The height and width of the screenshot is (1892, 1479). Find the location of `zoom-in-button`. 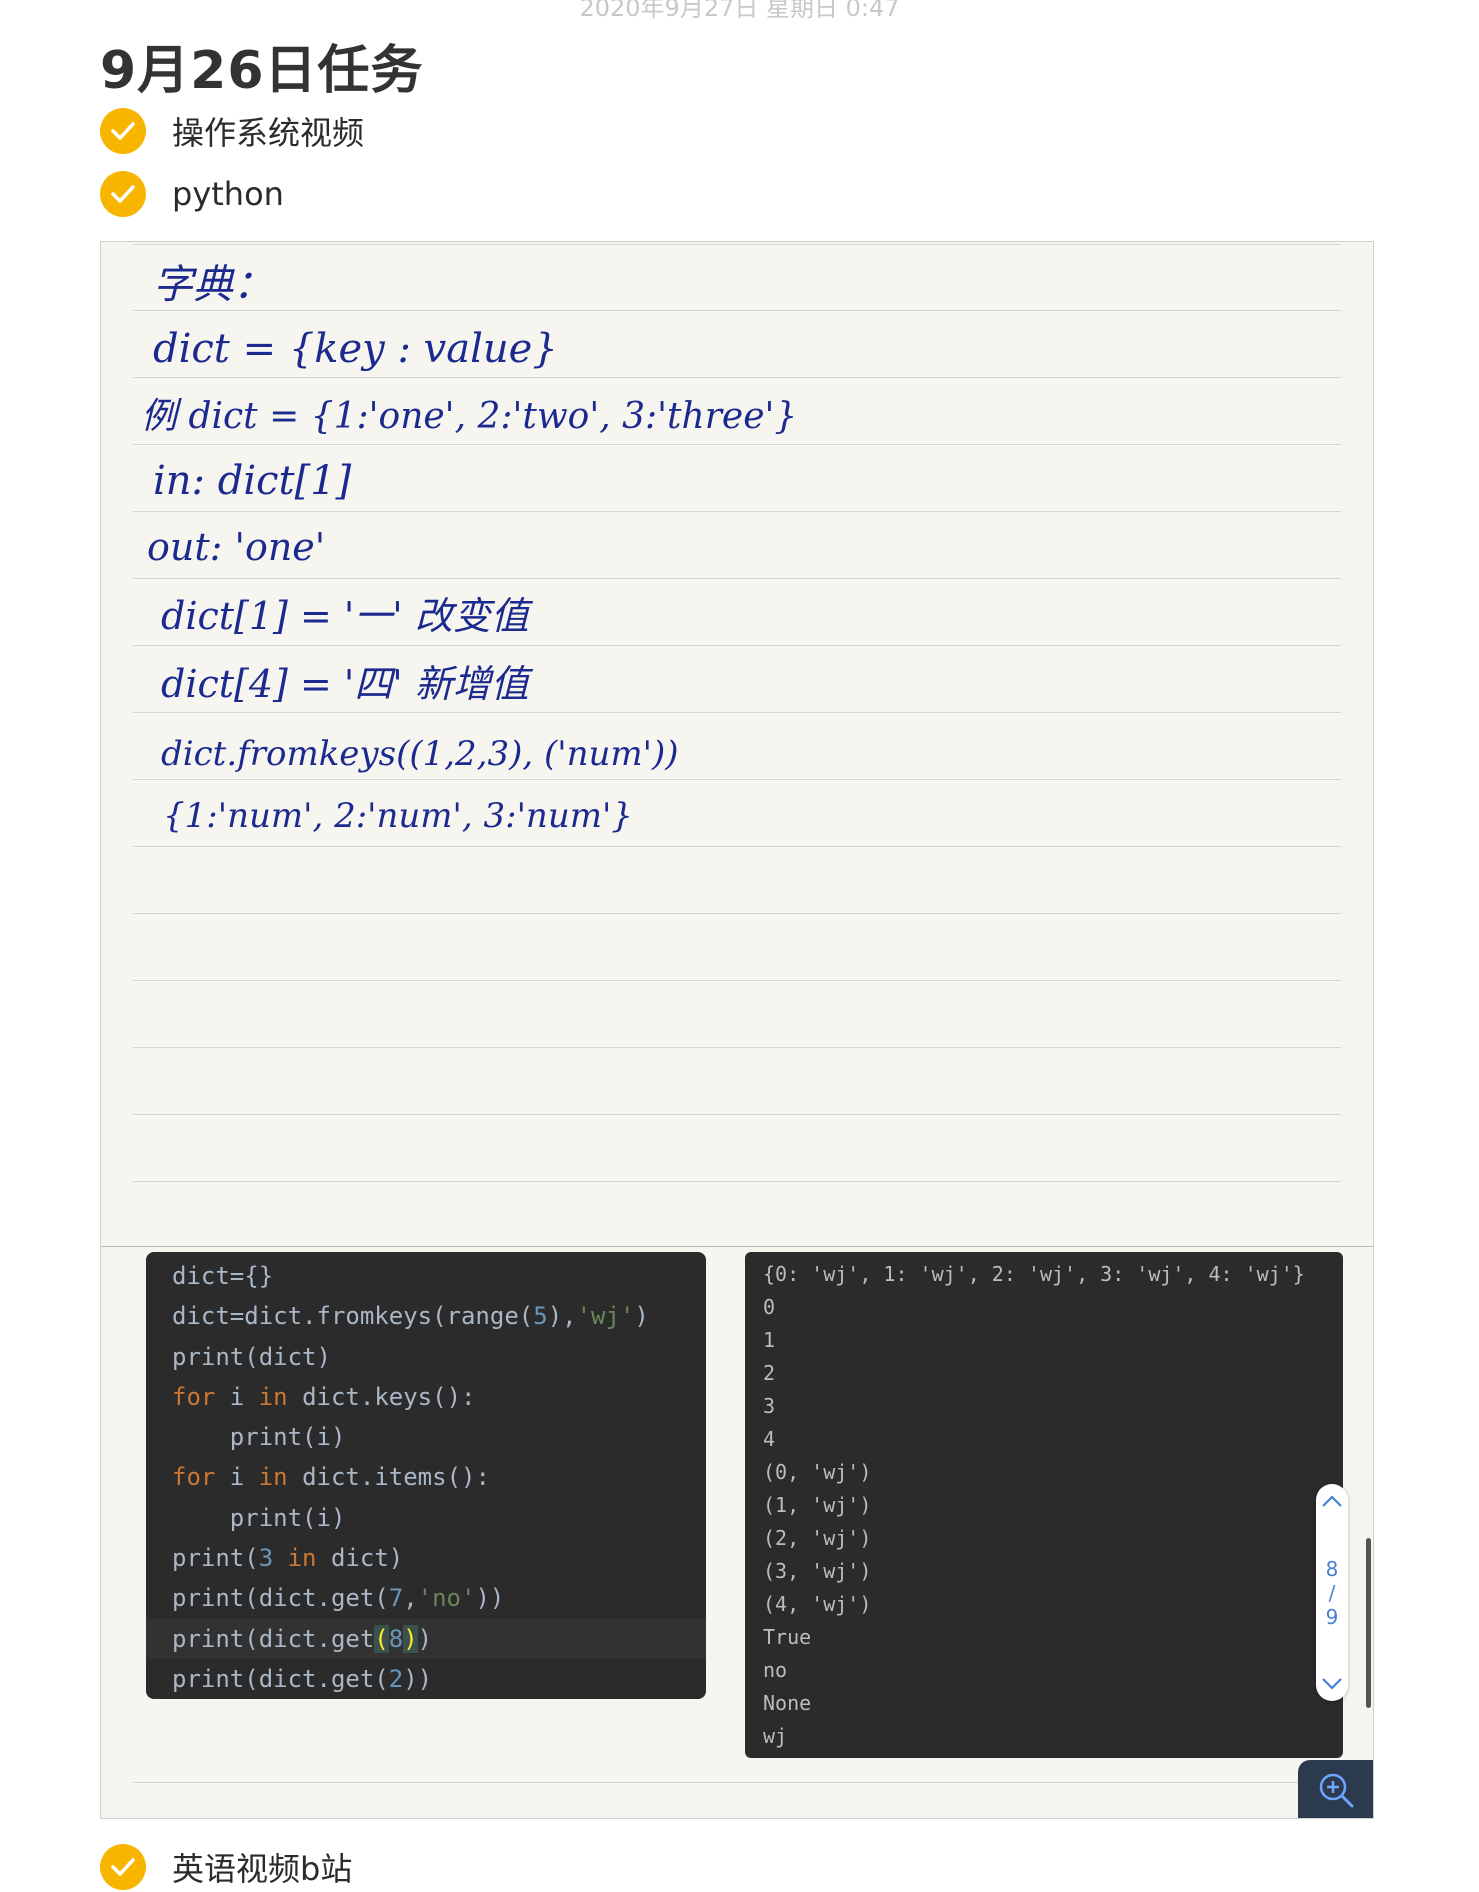

zoom-in-button is located at coordinates (1335, 1789).